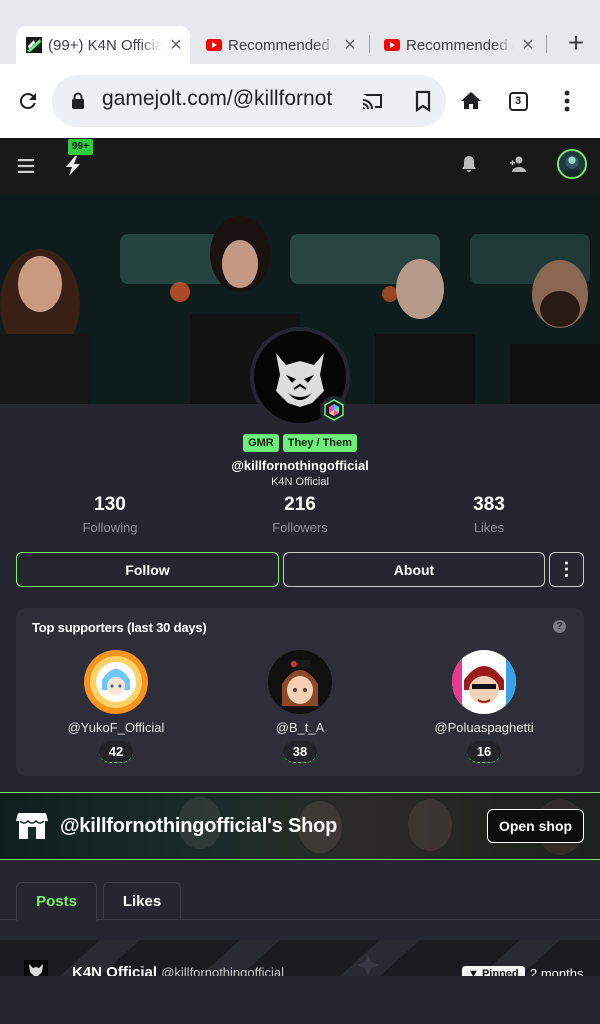 This screenshot has width=600, height=1024. What do you see at coordinates (110, 504) in the screenshot?
I see `stat-value: 130` at bounding box center [110, 504].